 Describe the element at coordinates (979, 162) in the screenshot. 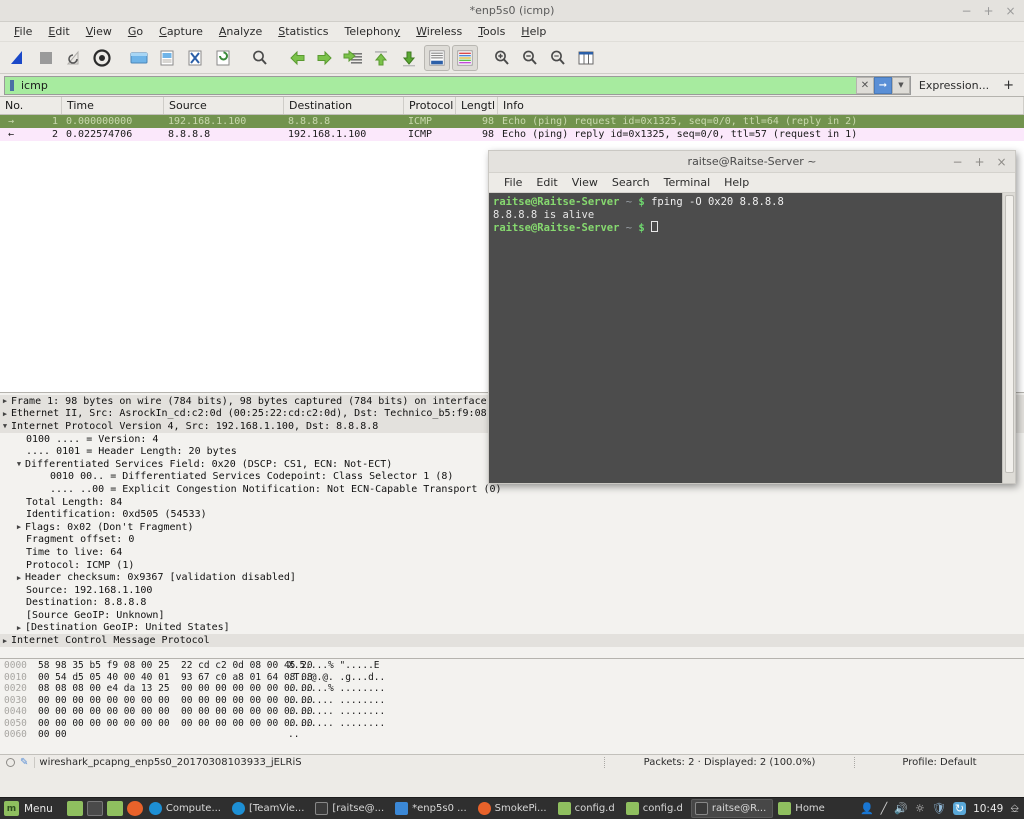

I see `terminal-maximize-button: +` at that location.